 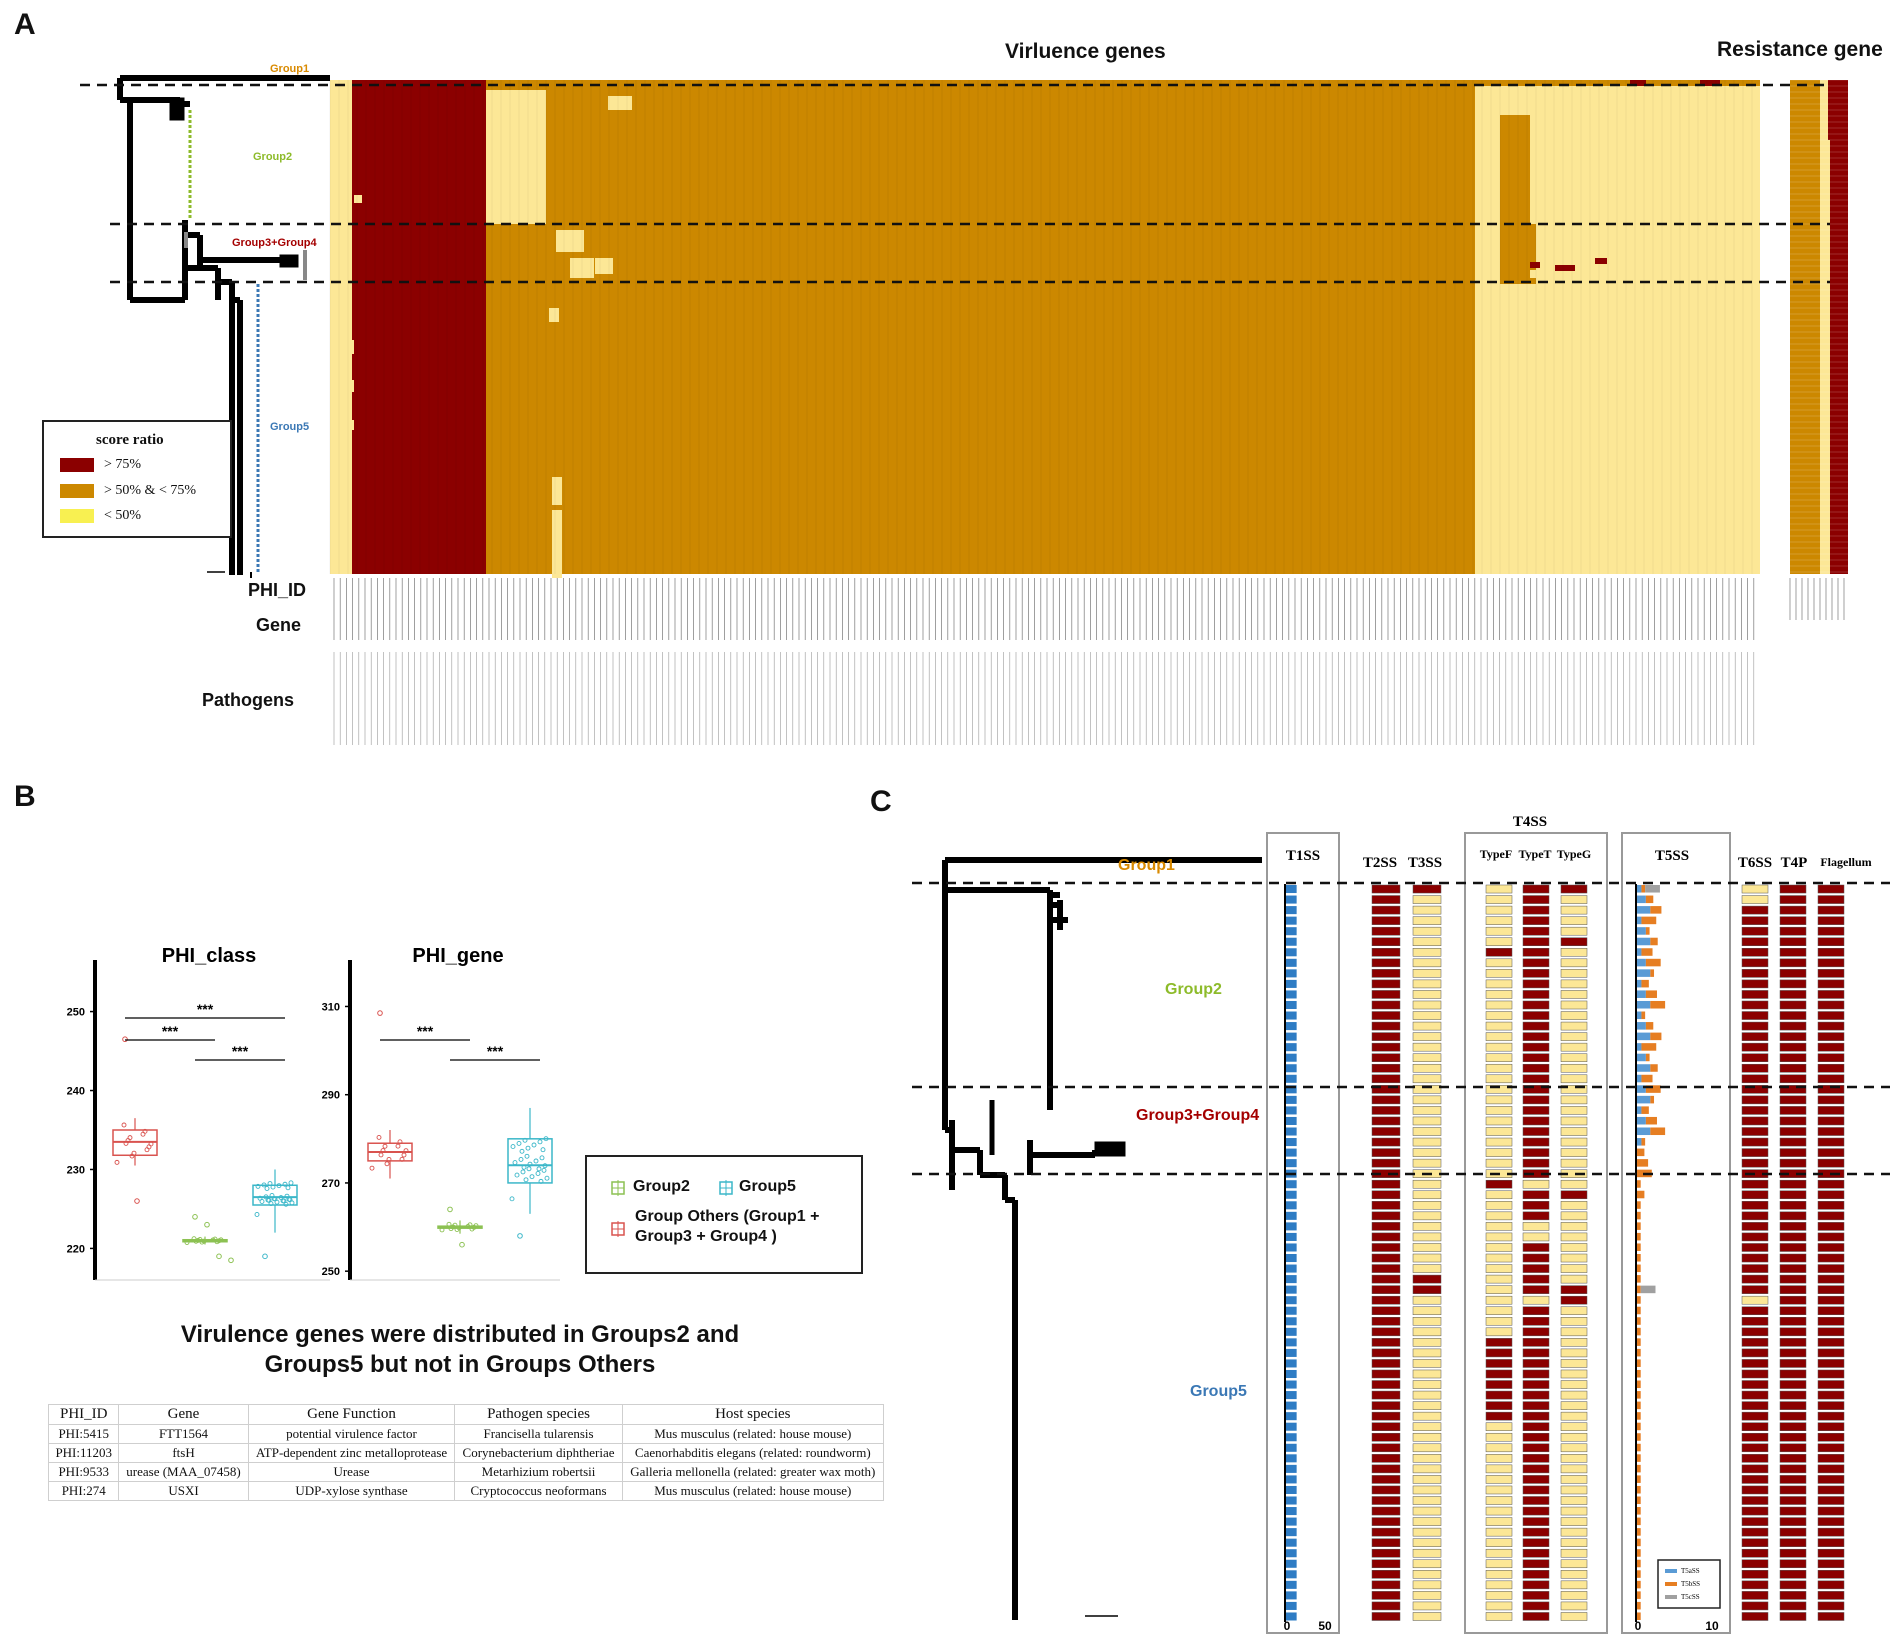 What do you see at coordinates (1794, 863) in the screenshot?
I see `col-header-t4p: T4P` at bounding box center [1794, 863].